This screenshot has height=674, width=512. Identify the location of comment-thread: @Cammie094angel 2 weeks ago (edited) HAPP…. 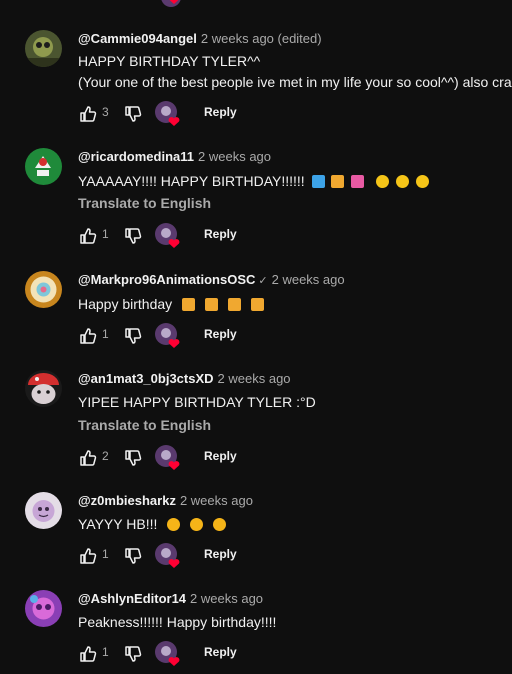
(256, 80).